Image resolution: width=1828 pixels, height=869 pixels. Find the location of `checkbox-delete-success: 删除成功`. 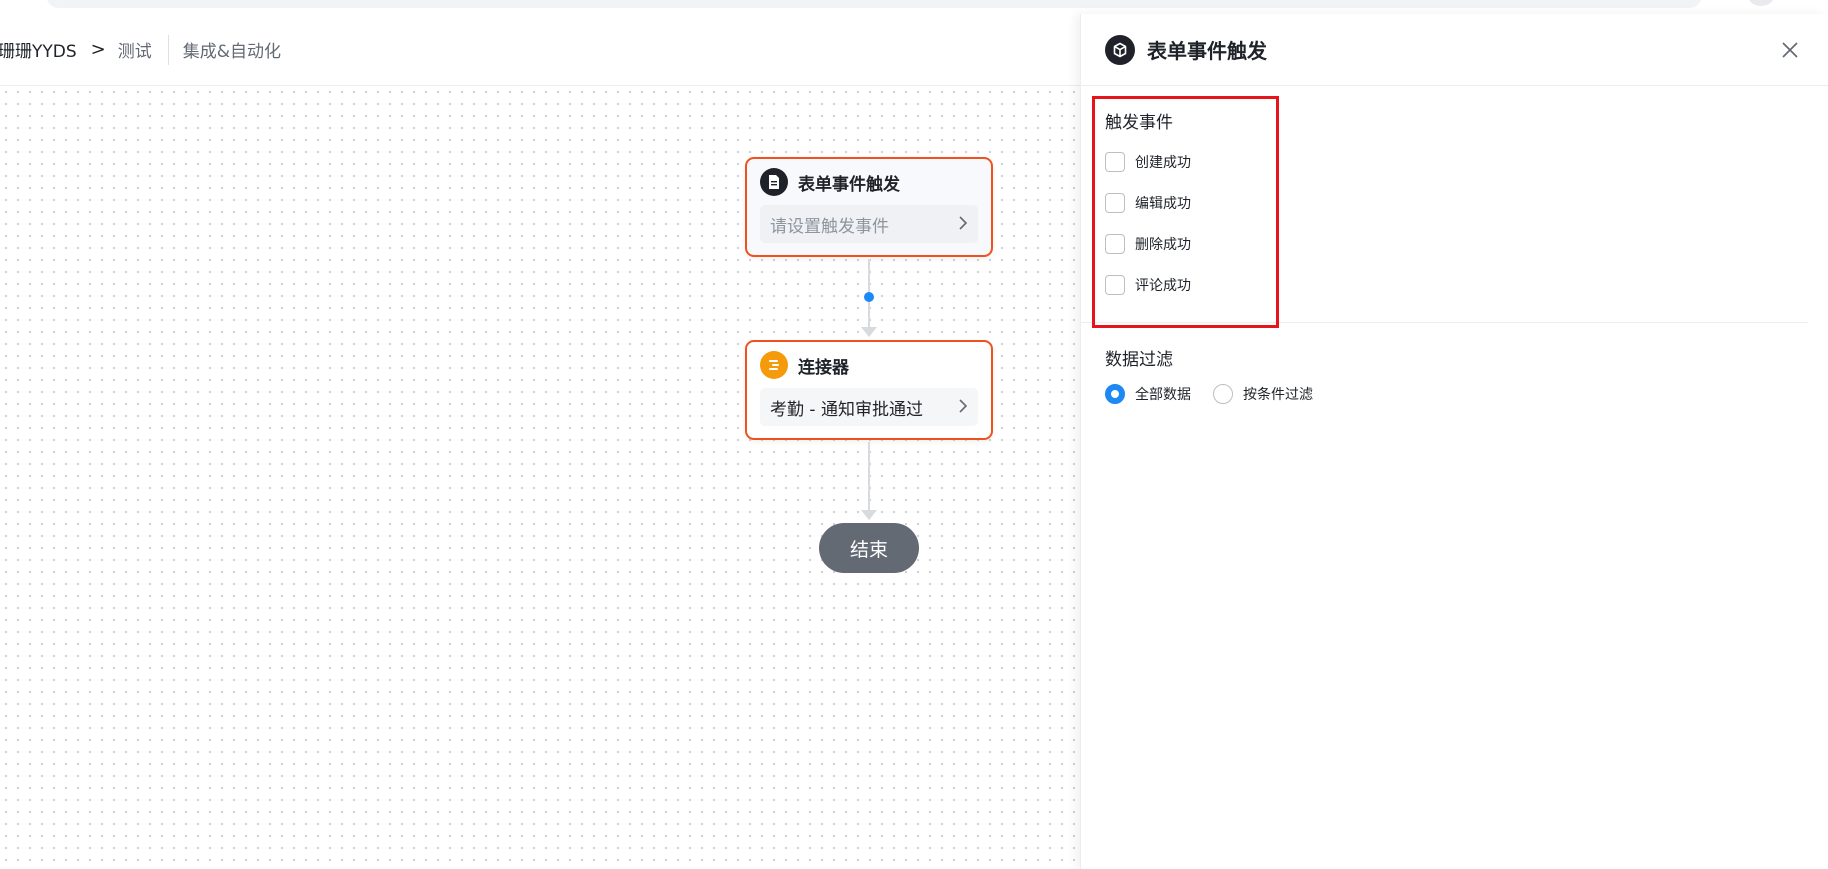

checkbox-delete-success: 删除成功 is located at coordinates (1456, 243).